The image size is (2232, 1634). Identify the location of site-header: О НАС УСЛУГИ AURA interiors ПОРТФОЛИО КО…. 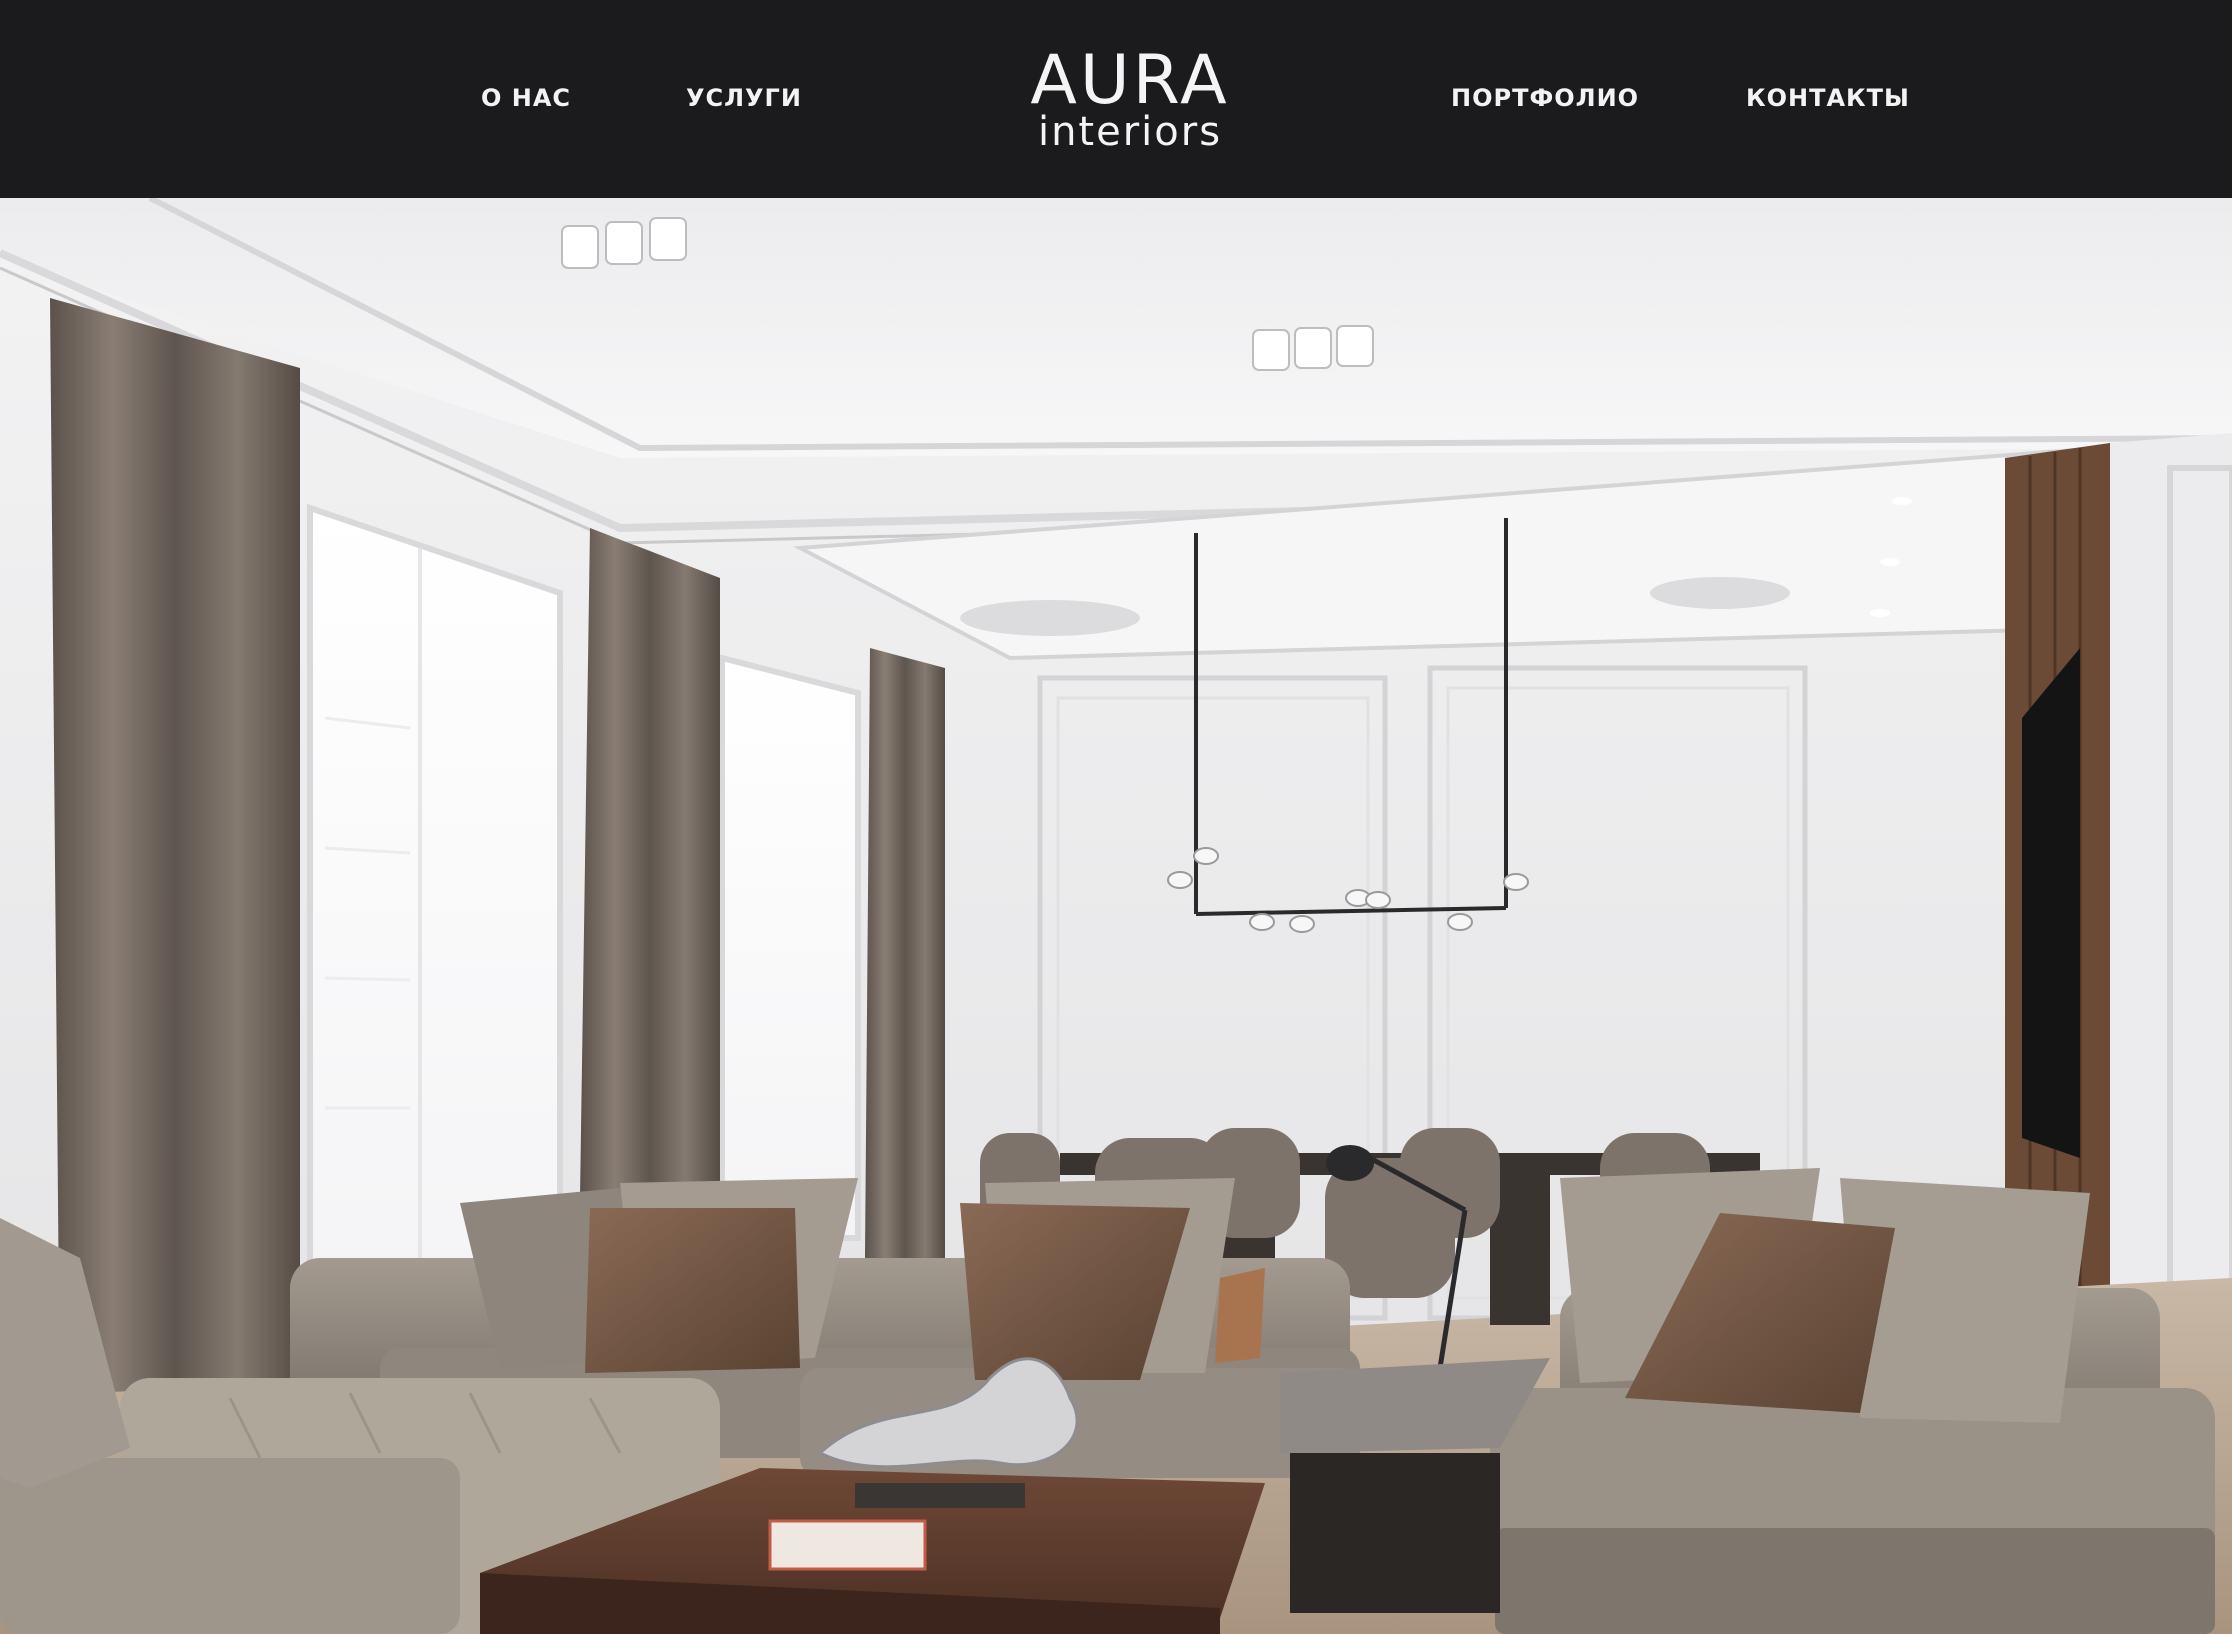
(1116, 99).